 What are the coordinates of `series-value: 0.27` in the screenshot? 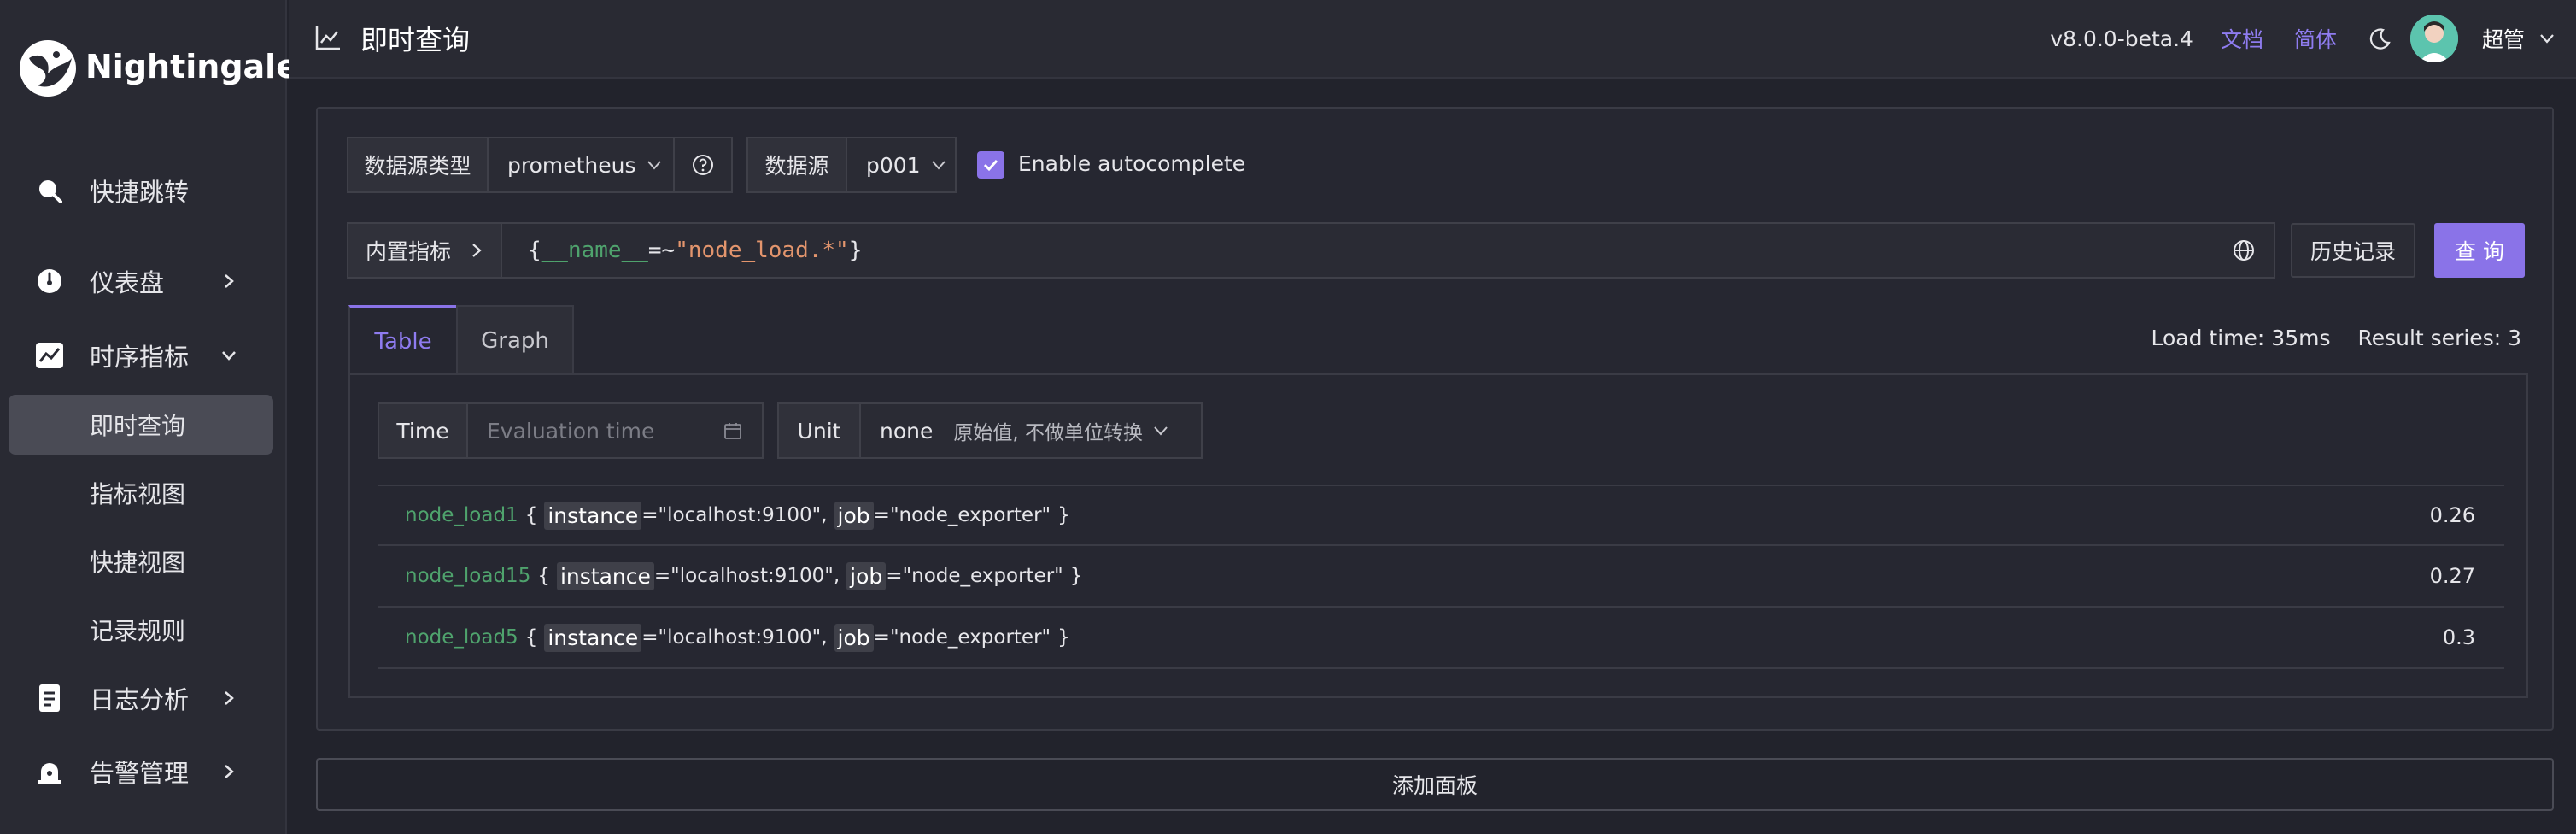 It's located at (2452, 576).